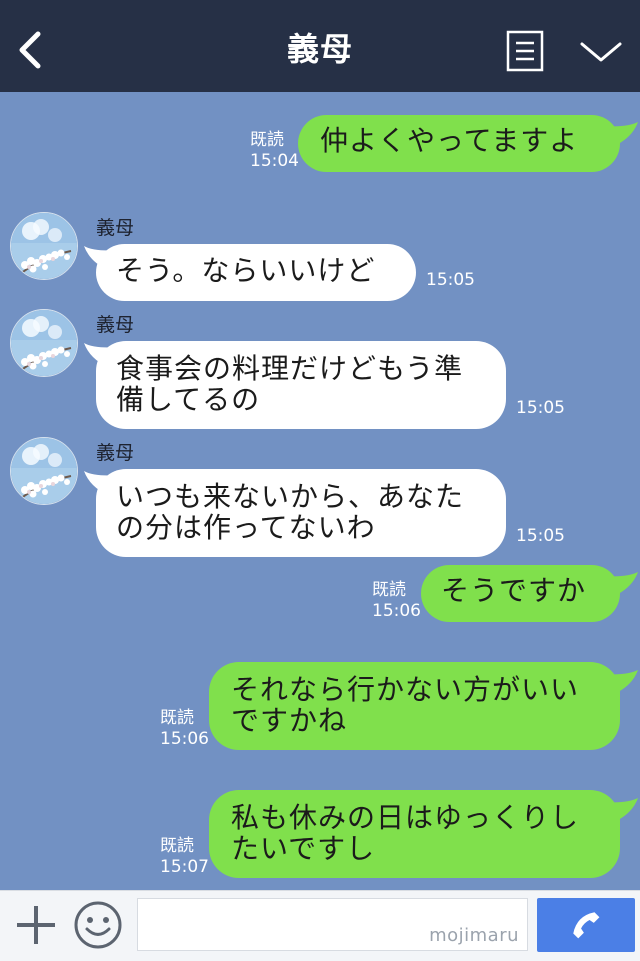 The image size is (640, 961). I want to click on input-bar: mojimaru, so click(320, 925).